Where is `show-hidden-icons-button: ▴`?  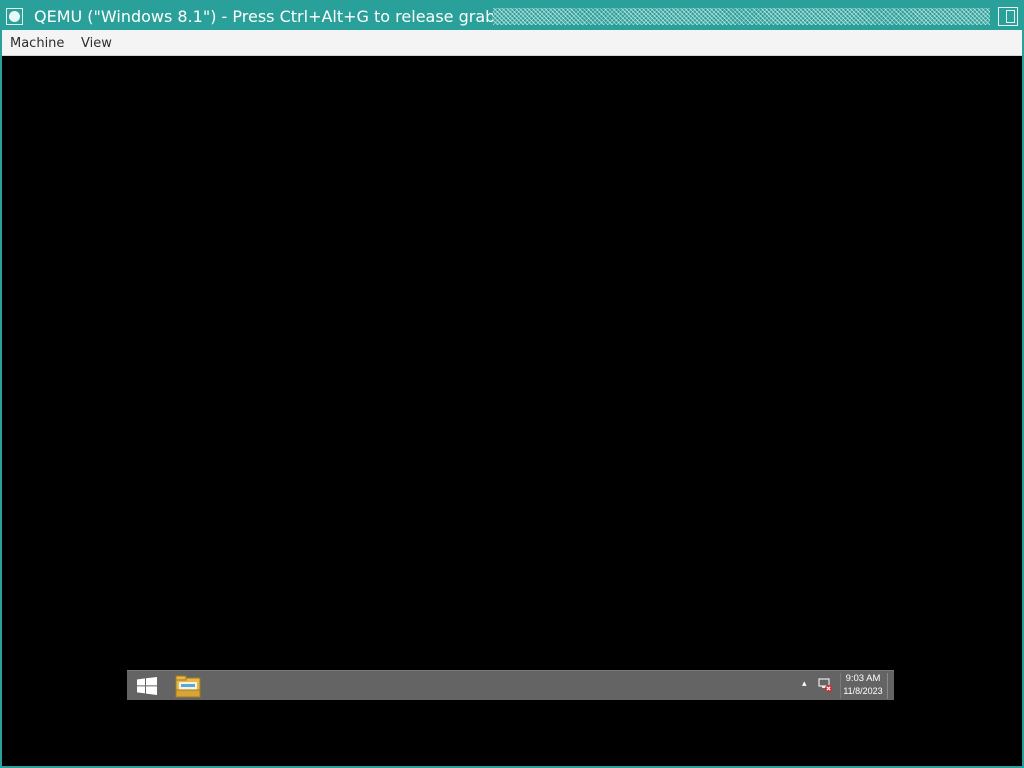
show-hidden-icons-button: ▴ is located at coordinates (804, 684).